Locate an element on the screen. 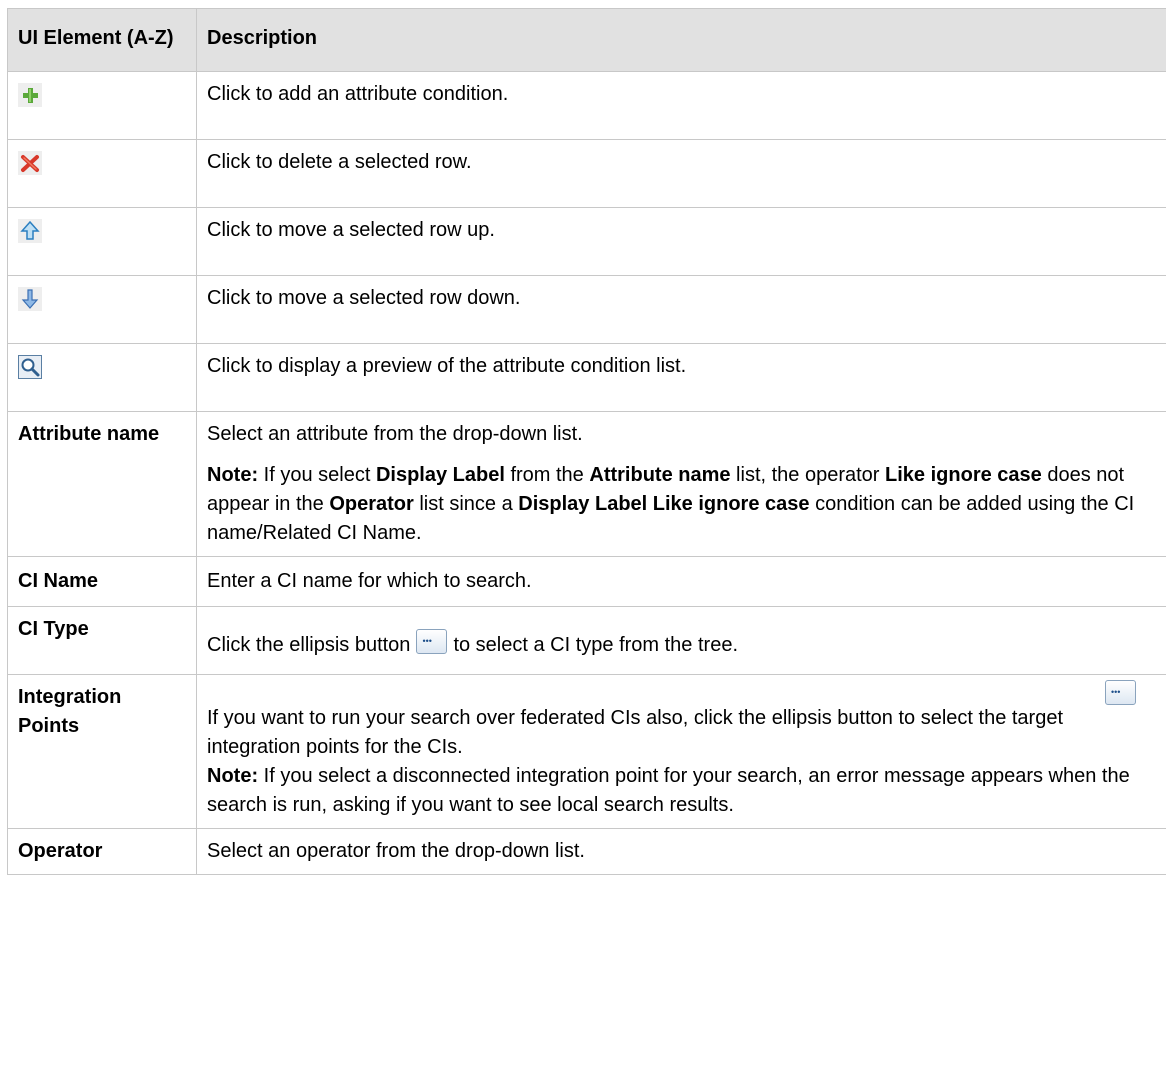 The width and height of the screenshot is (1166, 1078). note-bold-fragment: Display Label Like ignore case is located at coordinates (664, 504).